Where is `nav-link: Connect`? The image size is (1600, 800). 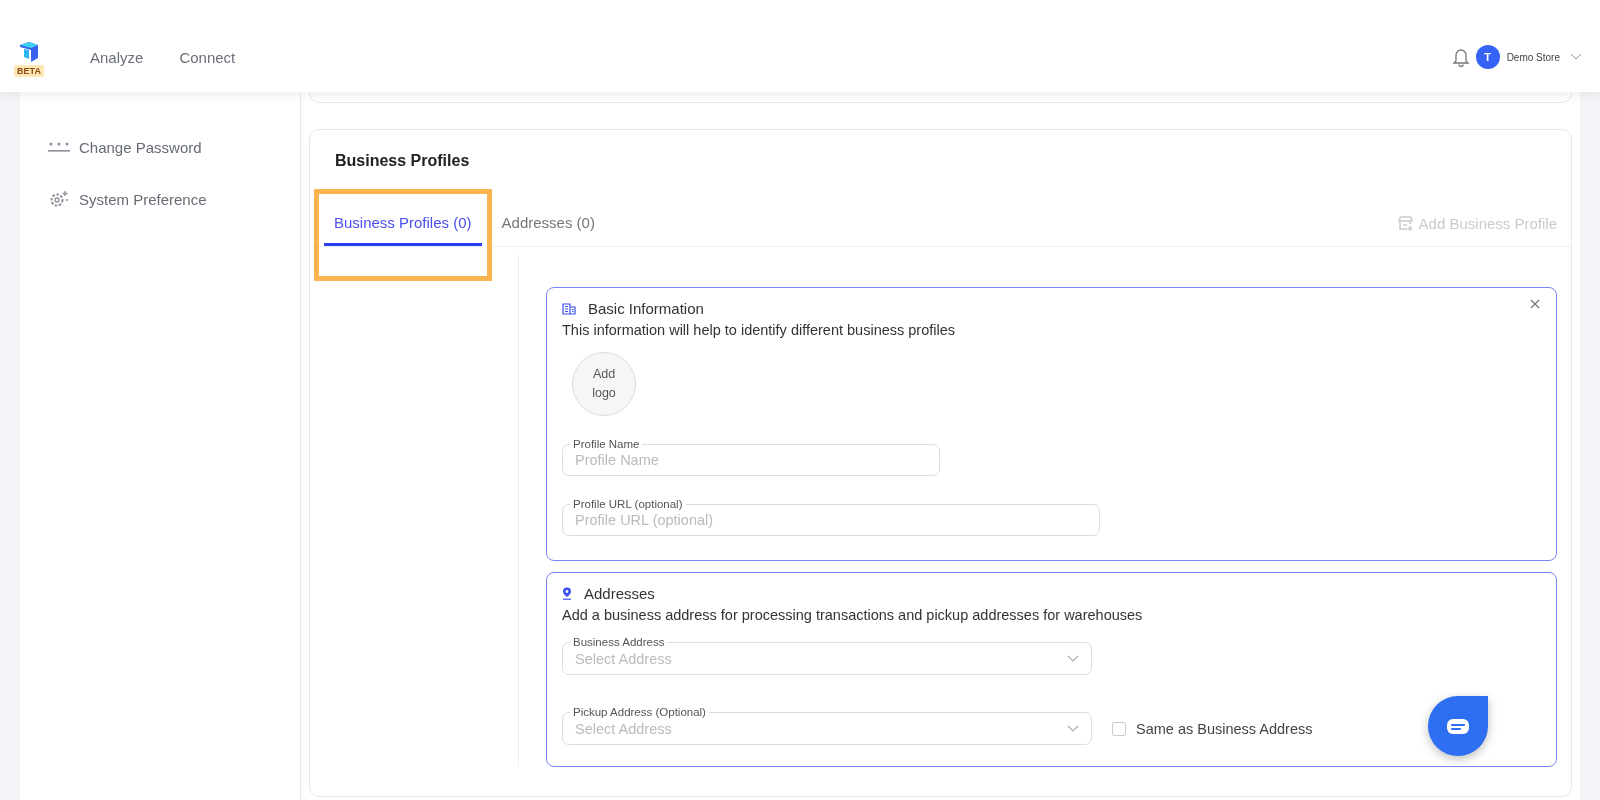 nav-link: Connect is located at coordinates (207, 57).